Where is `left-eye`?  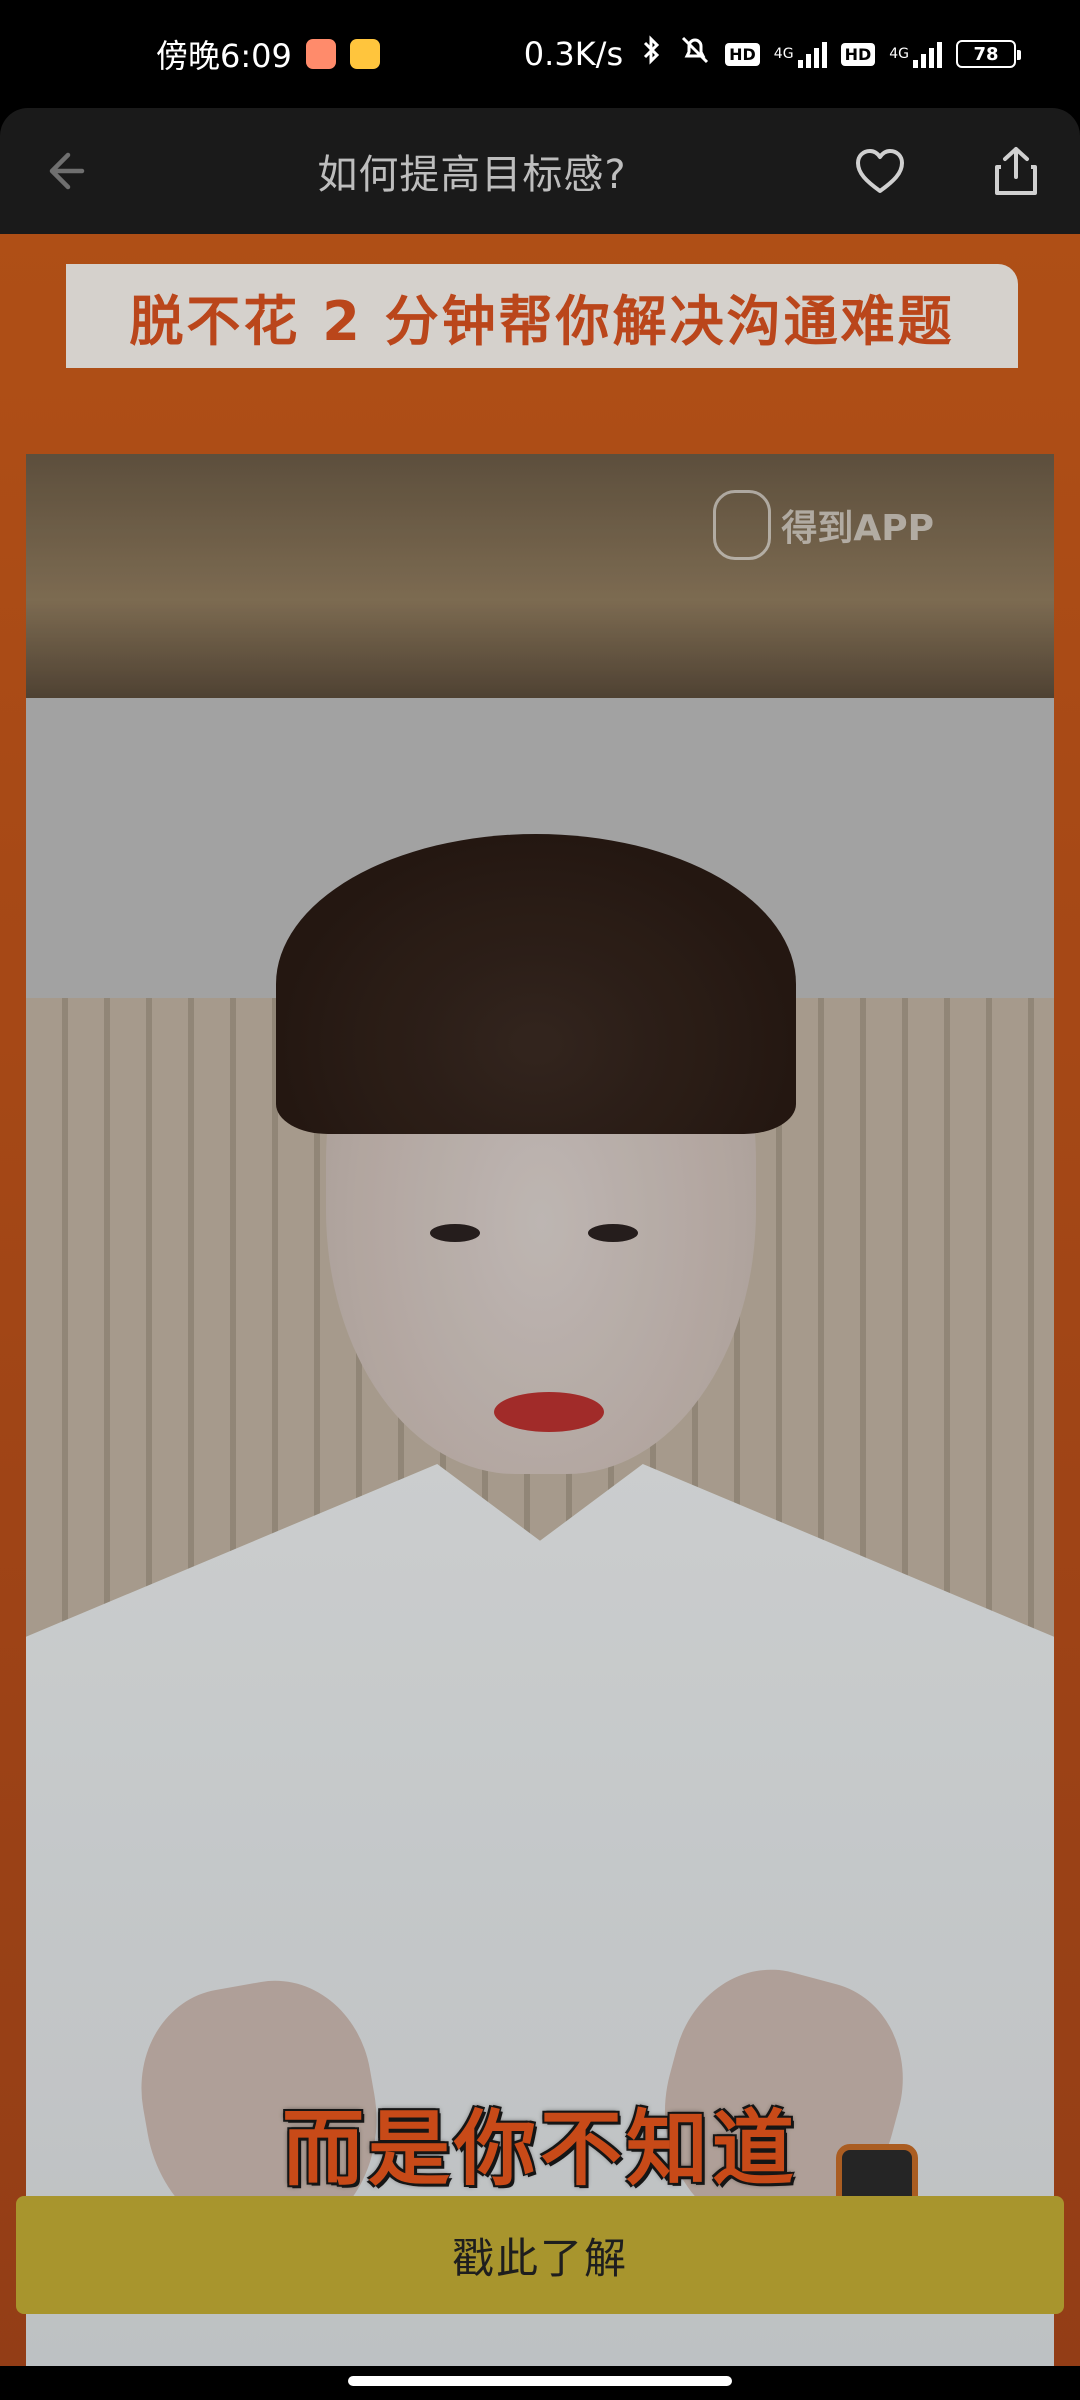
left-eye is located at coordinates (455, 1233).